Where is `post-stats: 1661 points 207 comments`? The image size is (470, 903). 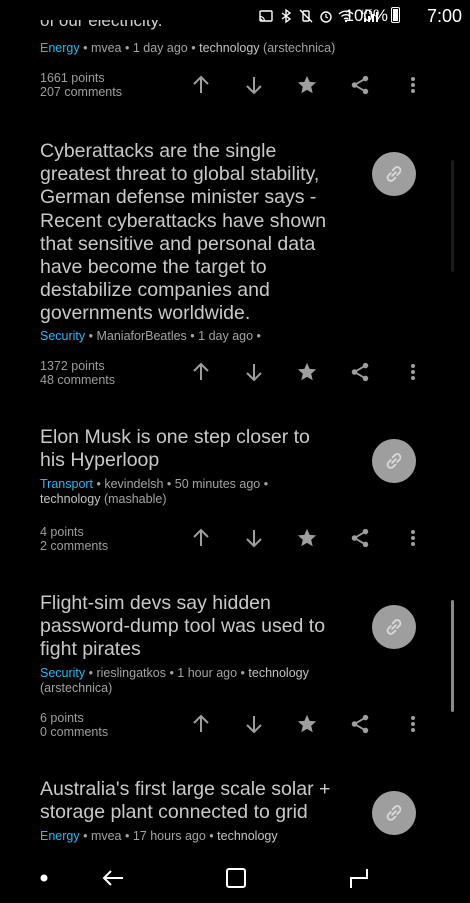
post-stats: 1661 points 207 comments is located at coordinates (81, 85).